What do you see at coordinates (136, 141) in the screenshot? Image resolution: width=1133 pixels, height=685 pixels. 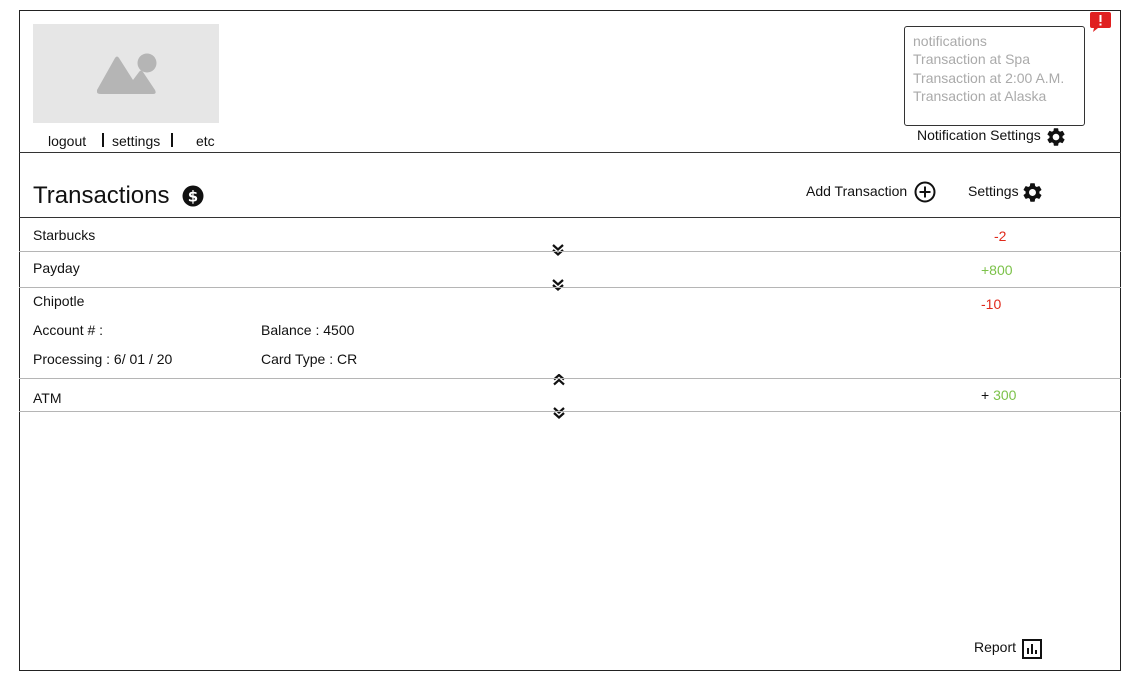 I see `settings-link: settings` at bounding box center [136, 141].